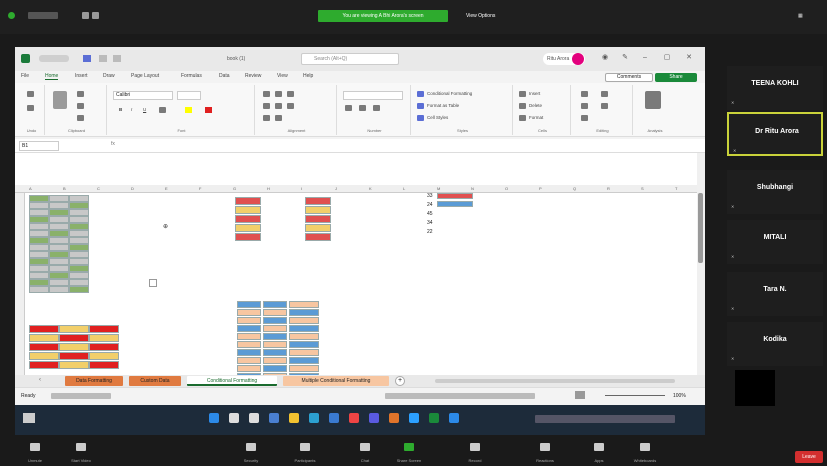 The image size is (827, 466). Describe the element at coordinates (605, 58) in the screenshot. I see `settings-icon: ◉` at that location.